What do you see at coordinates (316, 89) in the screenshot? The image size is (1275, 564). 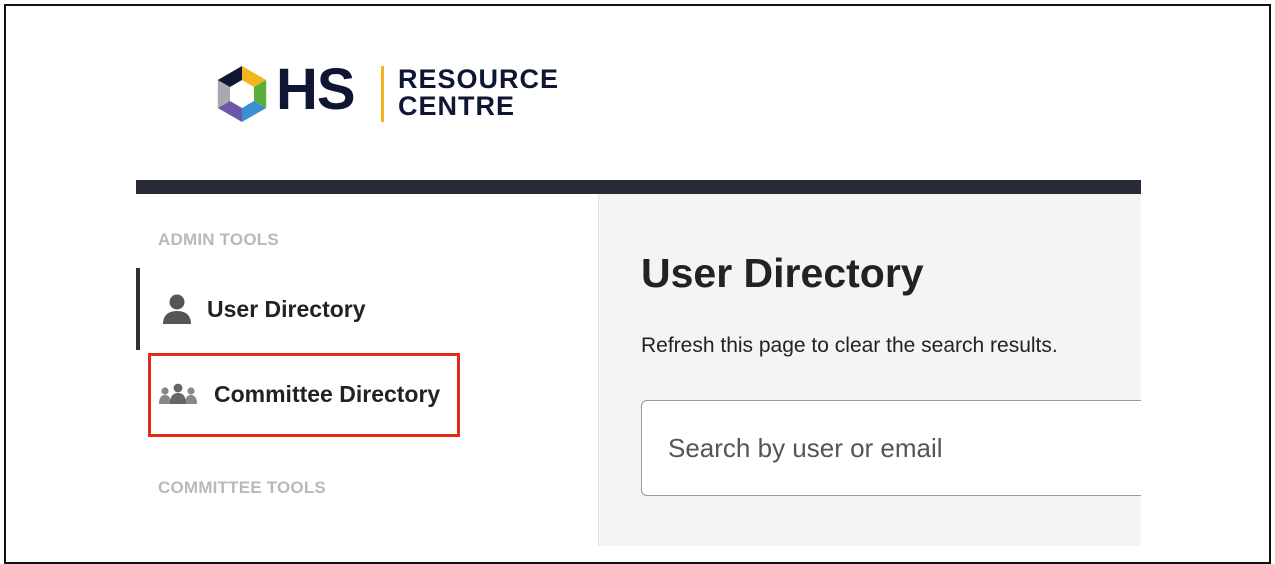 I see `logo-hs-text: HS` at bounding box center [316, 89].